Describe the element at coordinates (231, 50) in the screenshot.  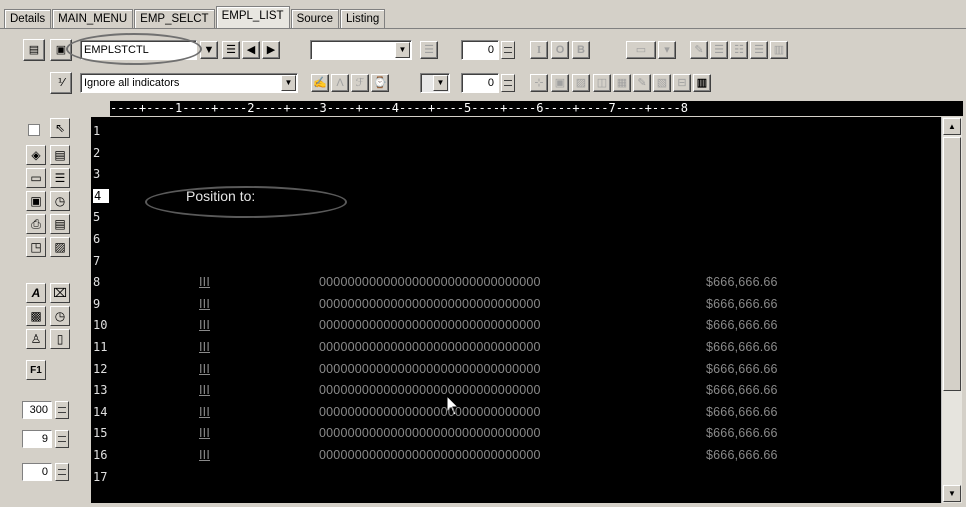
I see `record-list-icon: ☰` at that location.